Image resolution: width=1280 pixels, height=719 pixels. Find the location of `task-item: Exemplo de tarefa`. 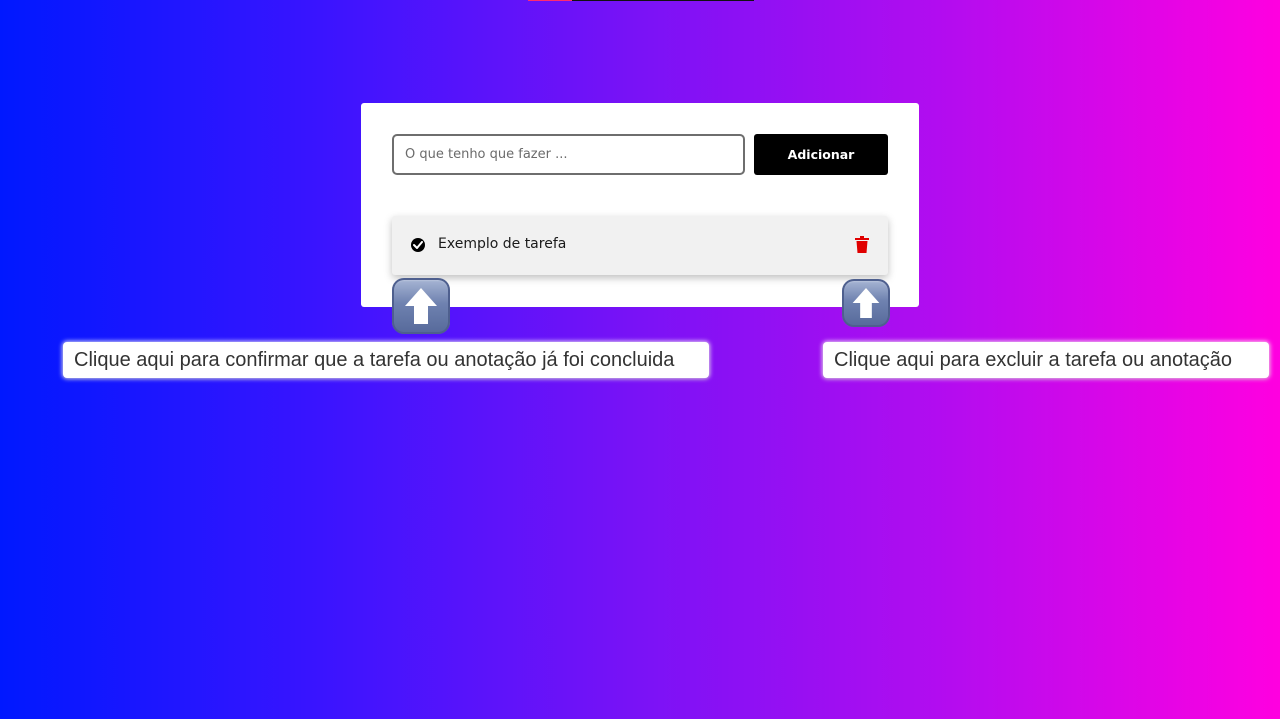

task-item: Exemplo de tarefa is located at coordinates (640, 245).